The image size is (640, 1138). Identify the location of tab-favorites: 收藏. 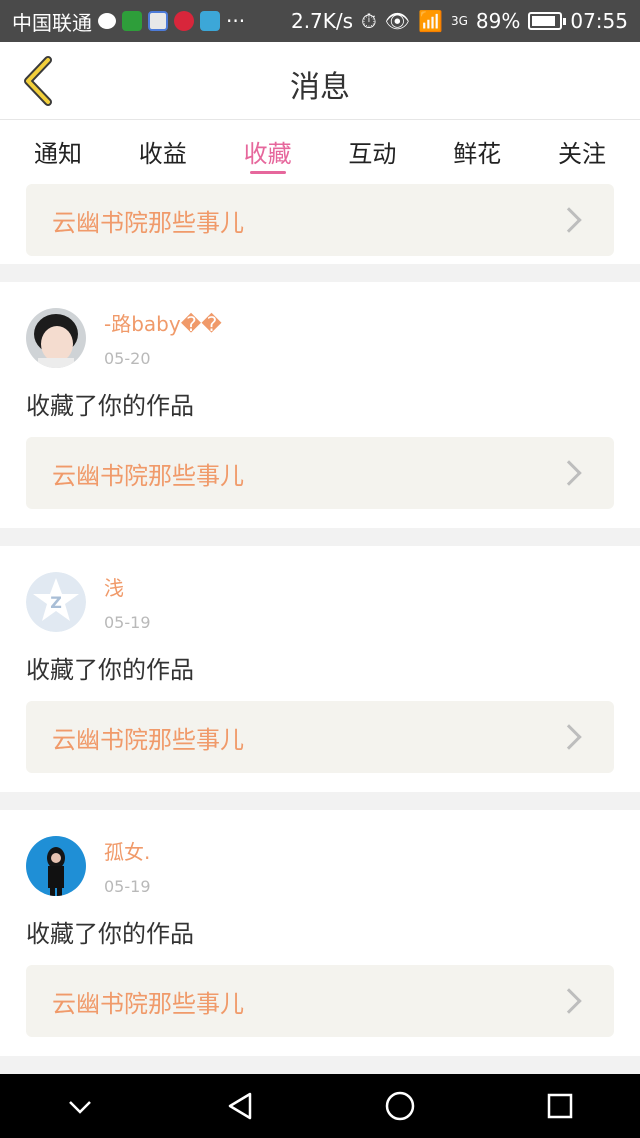
(268, 150).